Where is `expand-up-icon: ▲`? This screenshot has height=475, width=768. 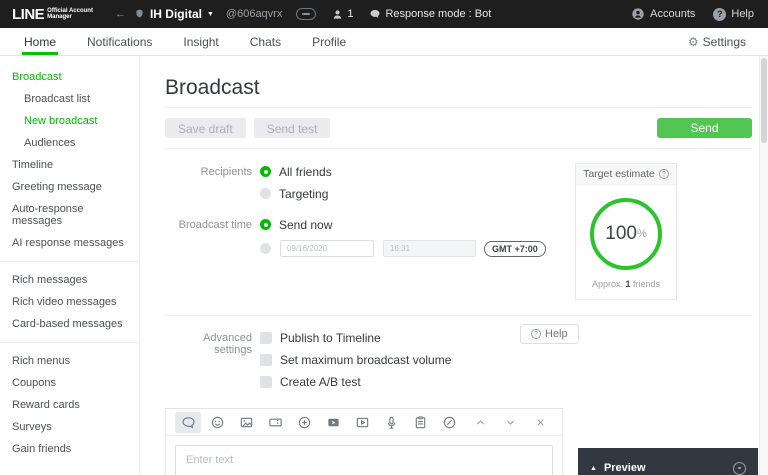
expand-up-icon: ▲ is located at coordinates (593, 468).